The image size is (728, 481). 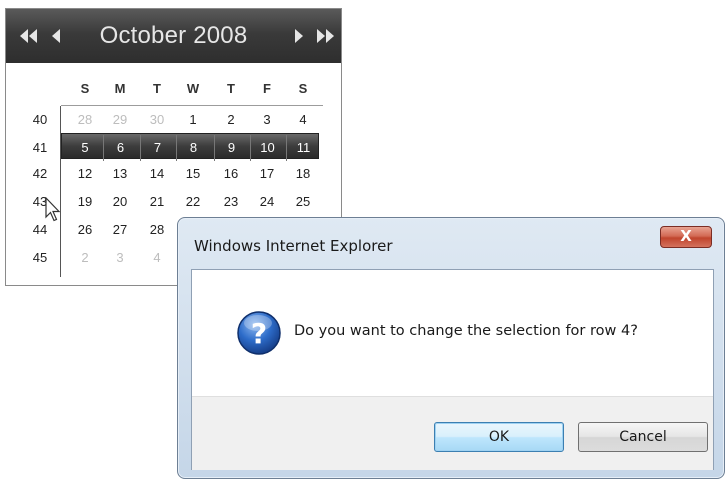 What do you see at coordinates (53, 209) in the screenshot?
I see `mouse-cursor-icon` at bounding box center [53, 209].